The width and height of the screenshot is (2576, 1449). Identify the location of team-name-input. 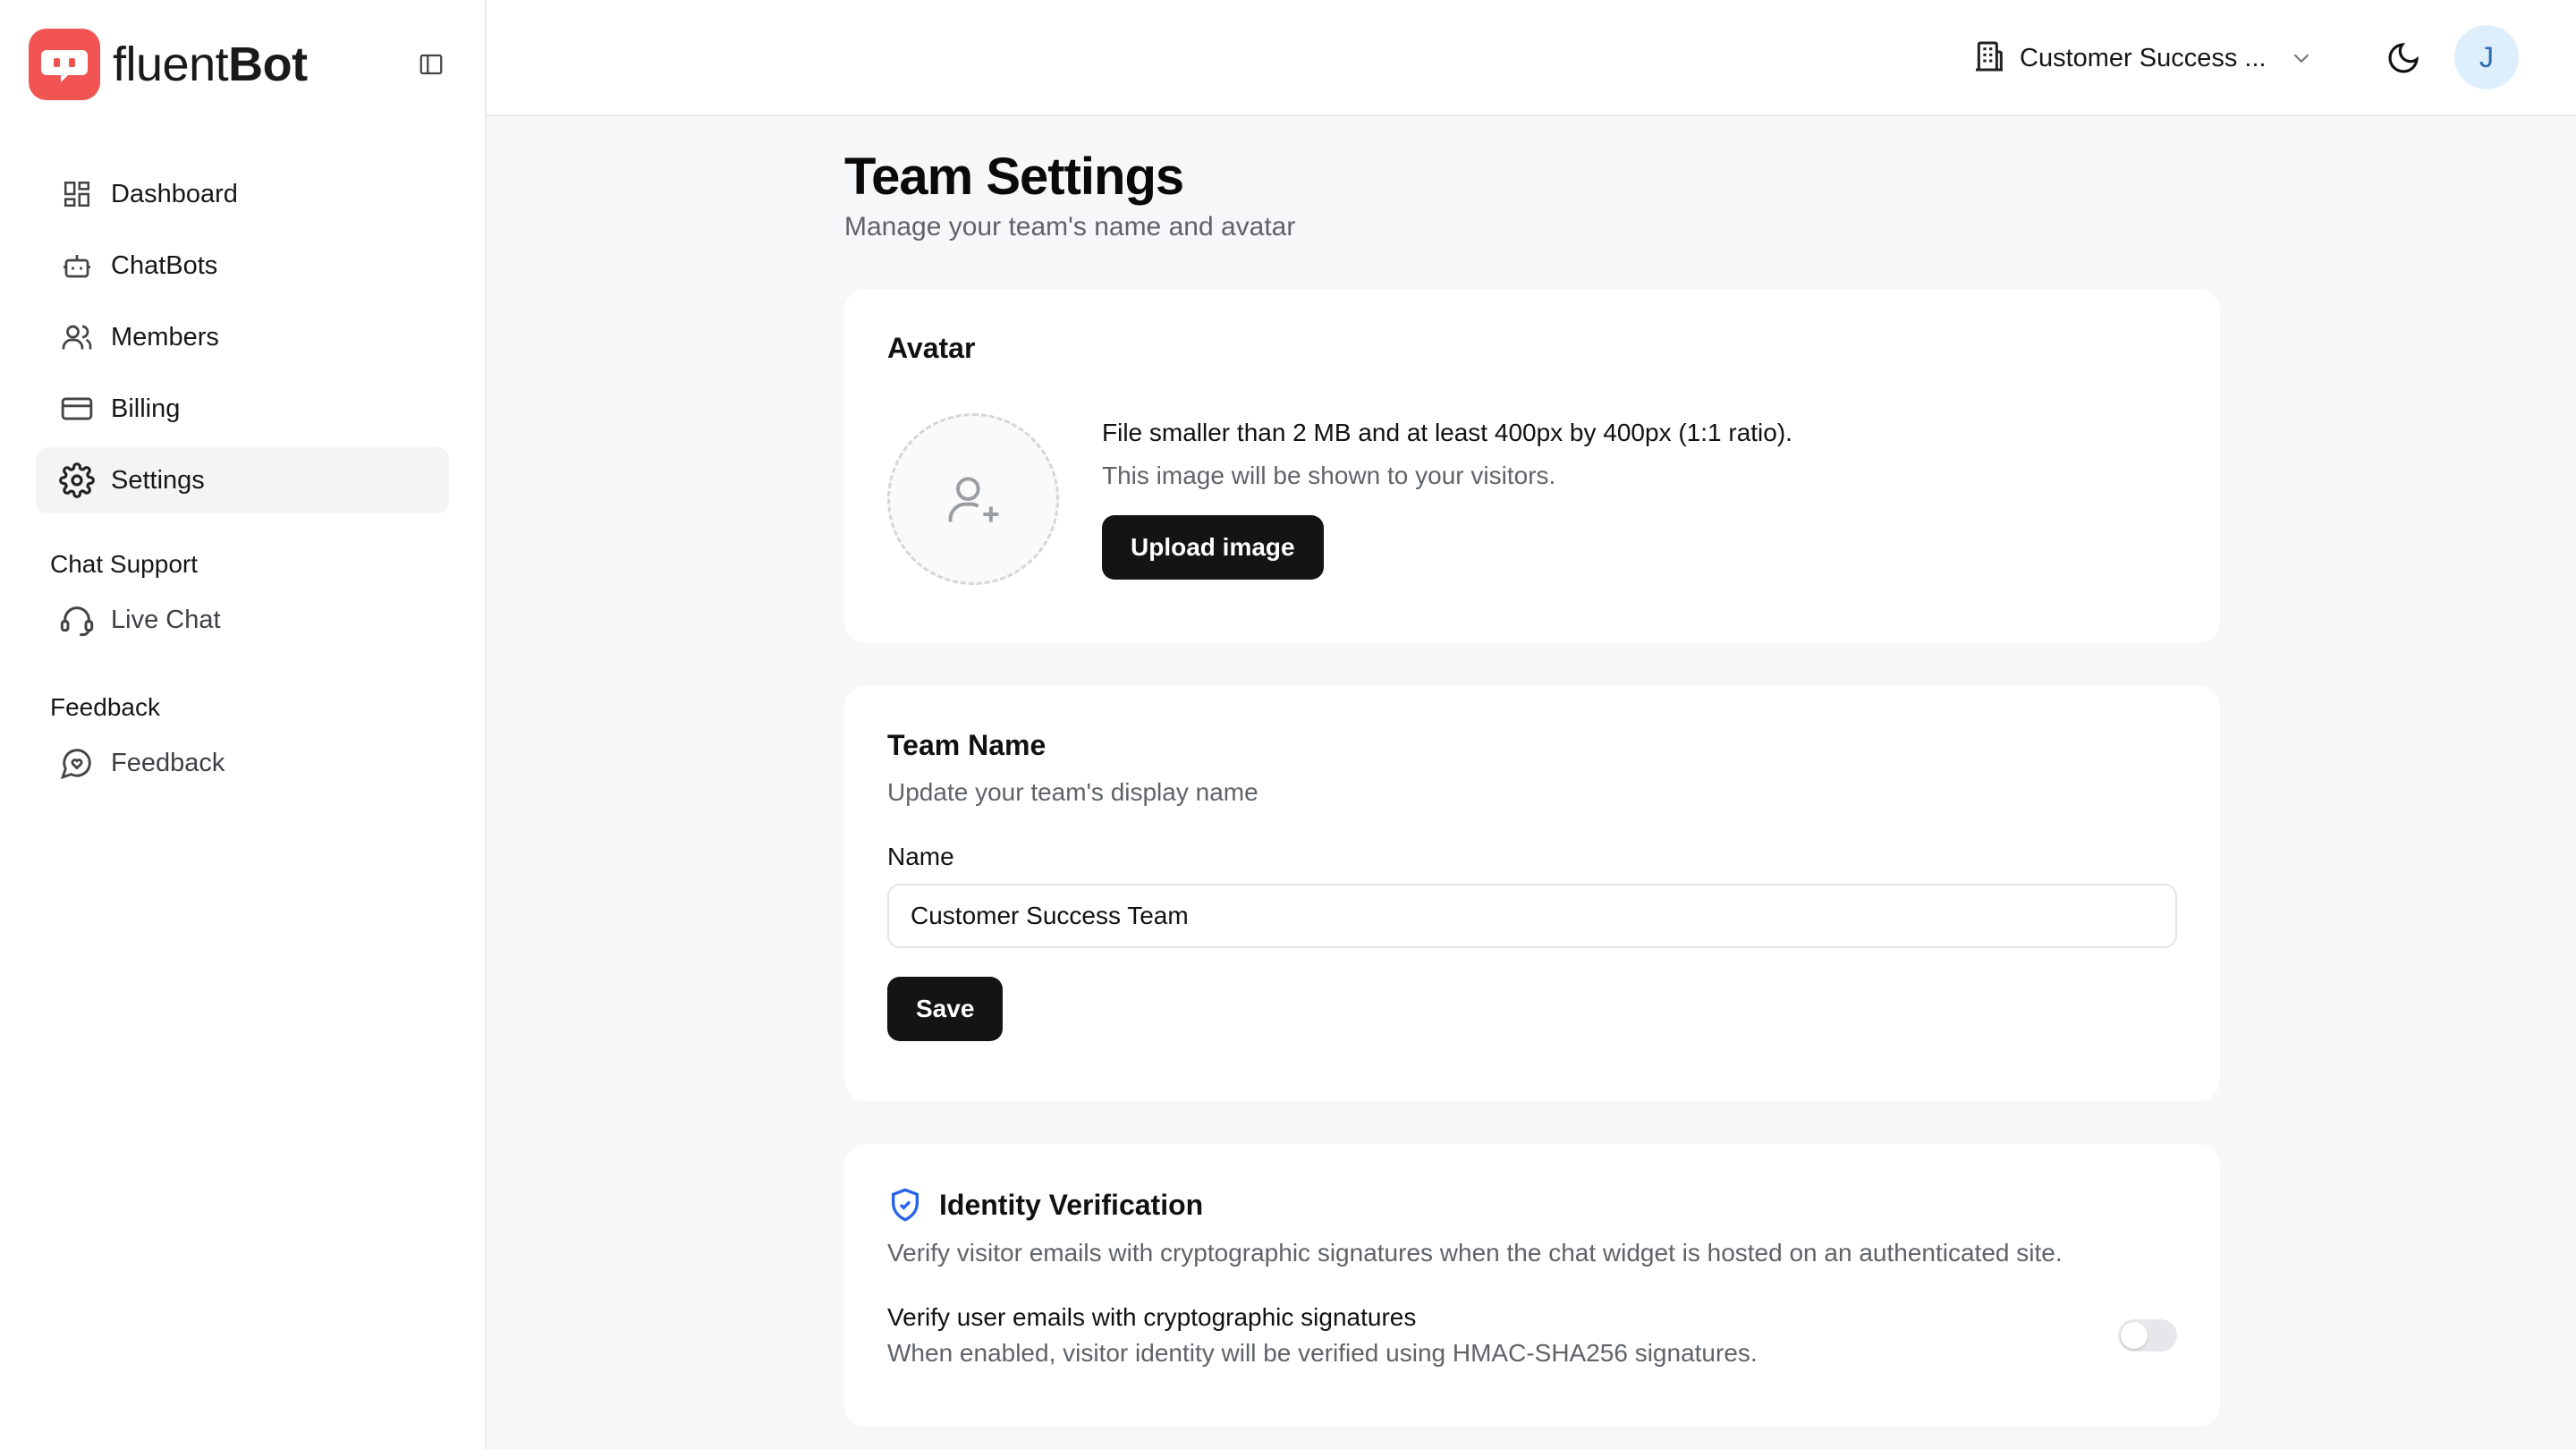
(1532, 916).